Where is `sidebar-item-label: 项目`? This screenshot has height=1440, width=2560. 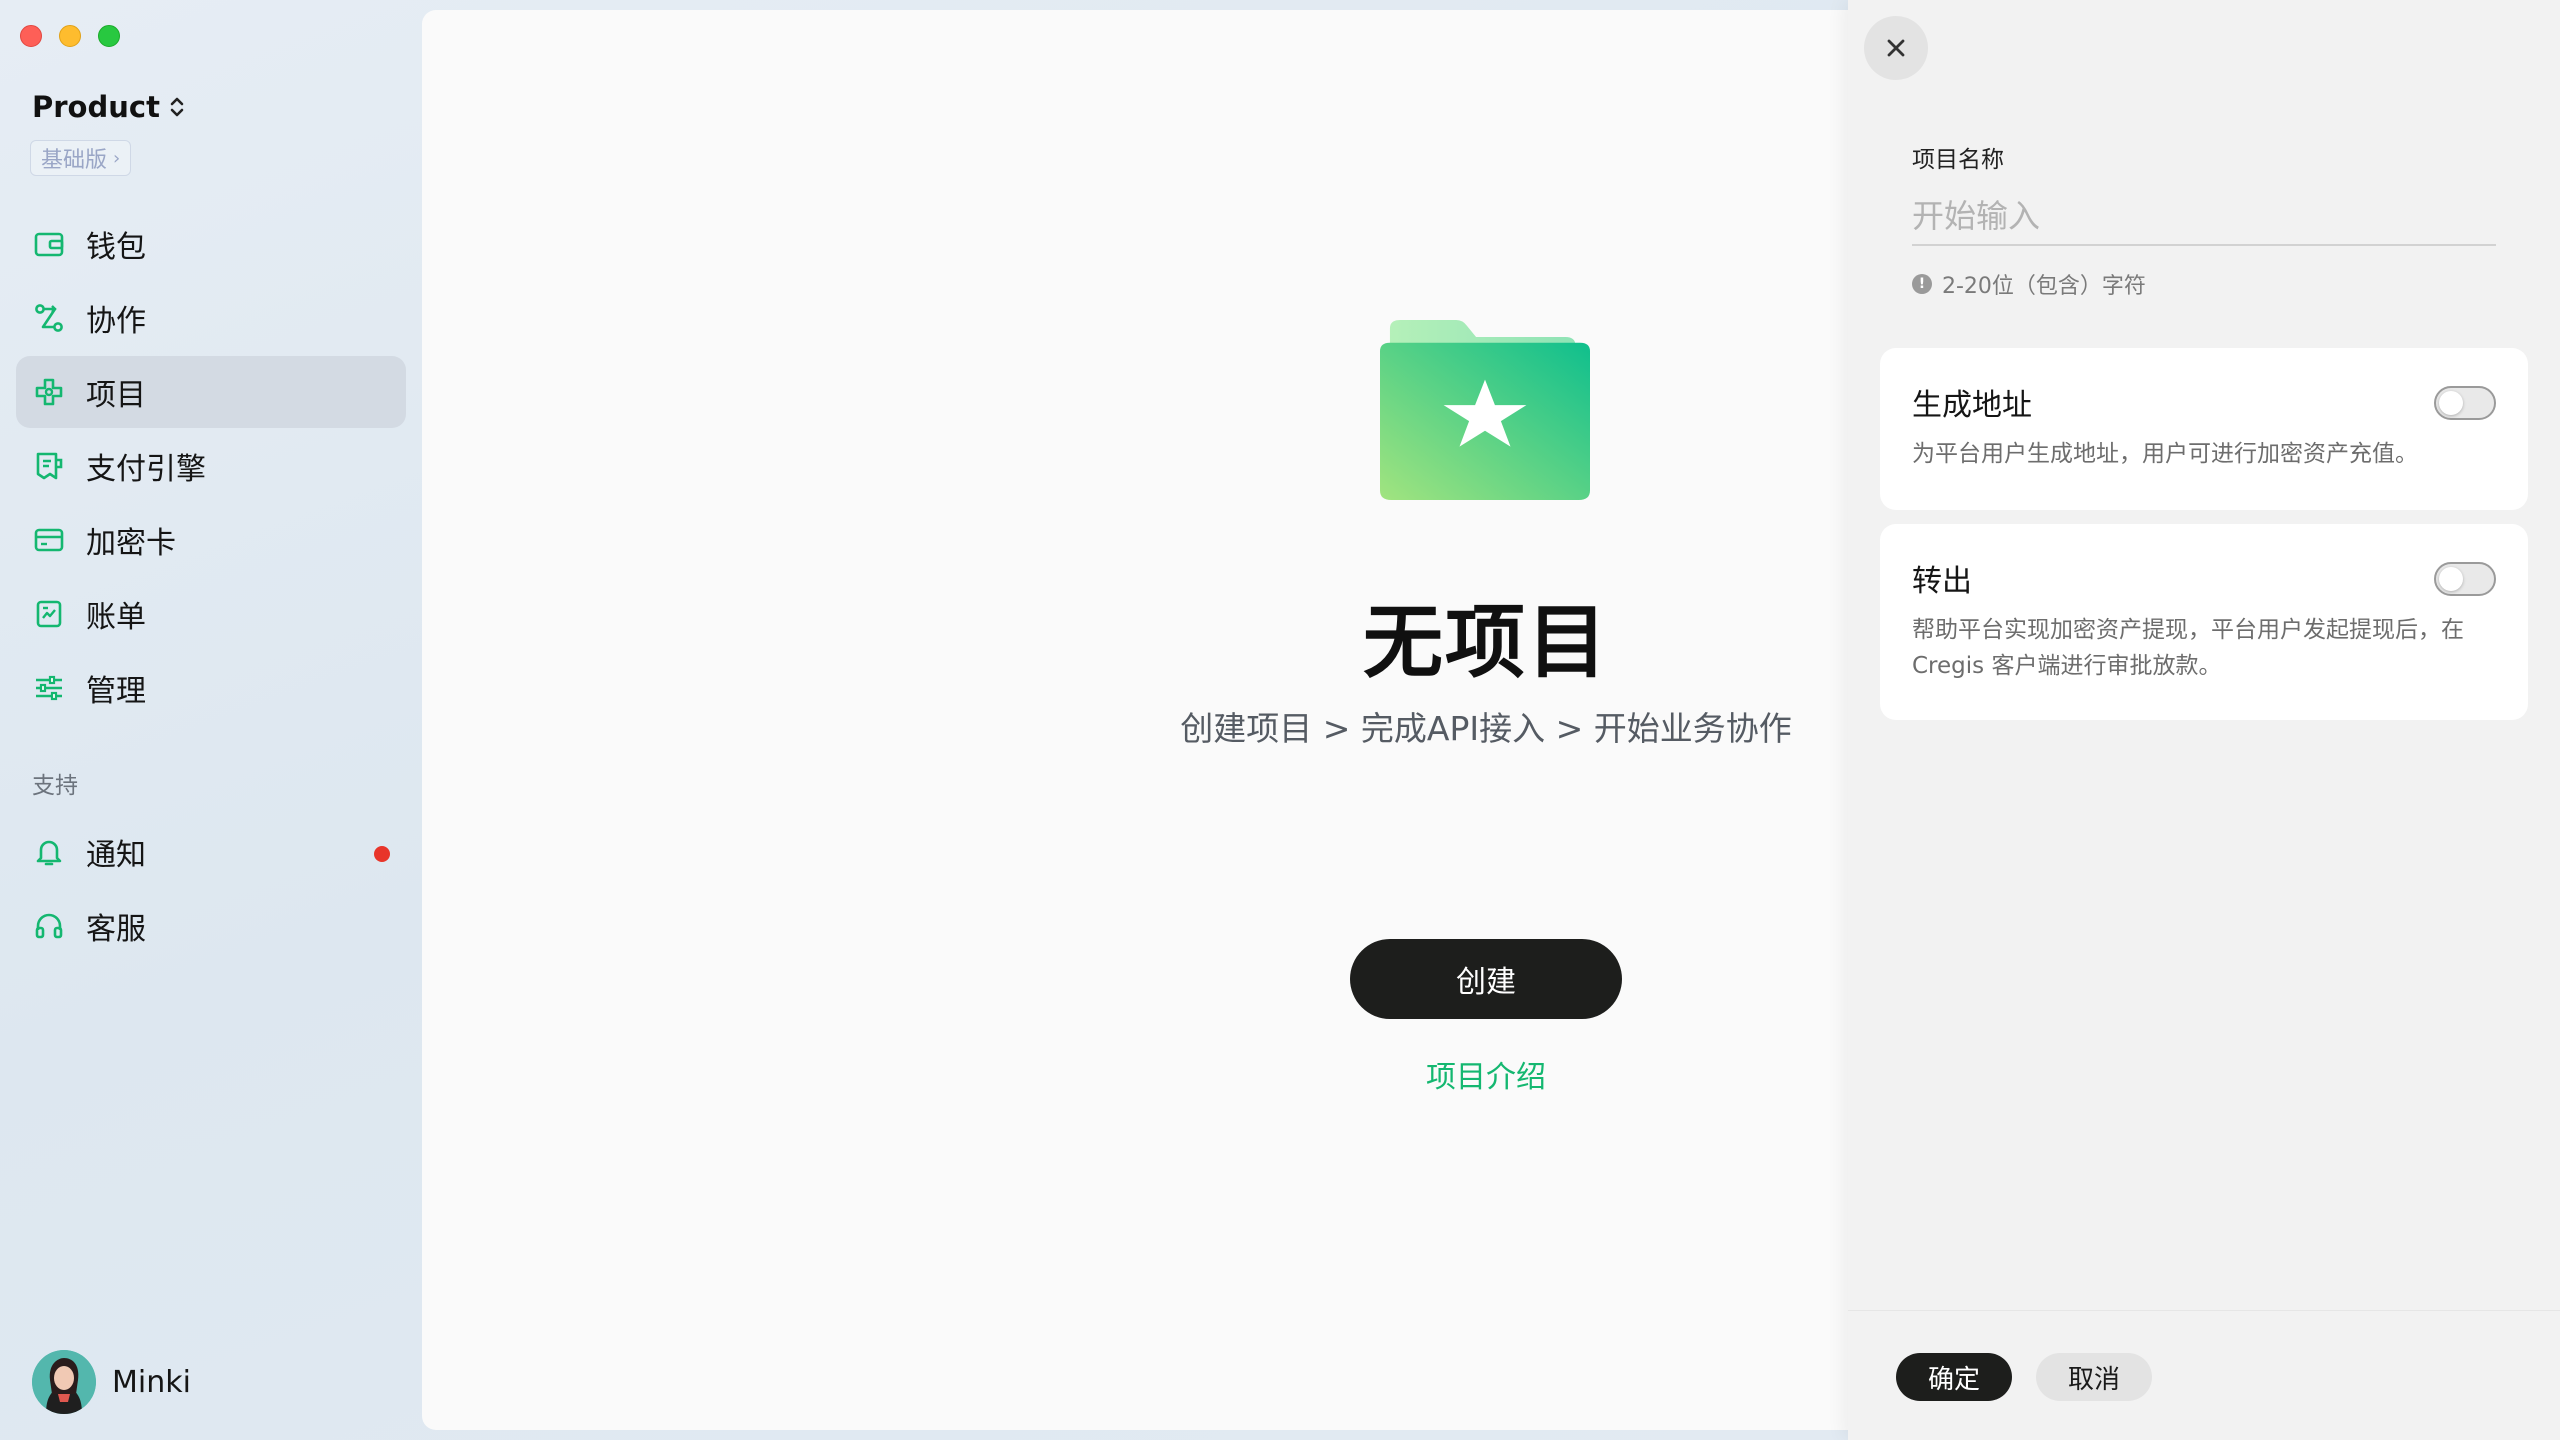 sidebar-item-label: 项目 is located at coordinates (116, 395).